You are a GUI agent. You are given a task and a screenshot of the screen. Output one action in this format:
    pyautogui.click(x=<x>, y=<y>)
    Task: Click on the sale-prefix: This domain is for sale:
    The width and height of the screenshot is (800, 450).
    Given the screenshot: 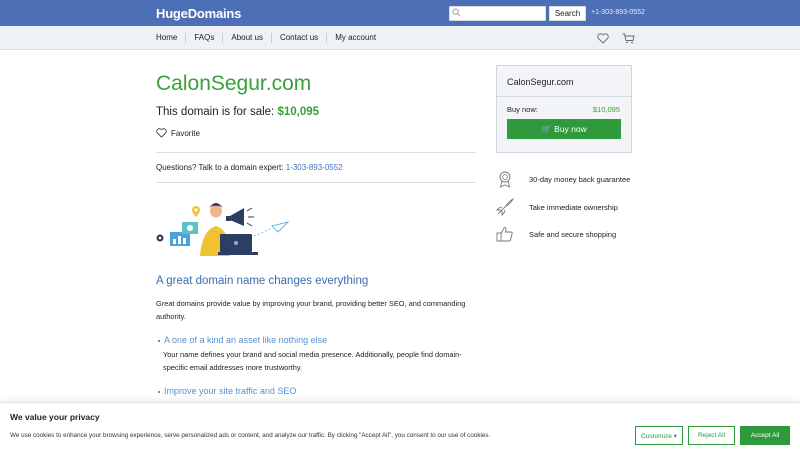 What is the action you would take?
    pyautogui.click(x=217, y=112)
    